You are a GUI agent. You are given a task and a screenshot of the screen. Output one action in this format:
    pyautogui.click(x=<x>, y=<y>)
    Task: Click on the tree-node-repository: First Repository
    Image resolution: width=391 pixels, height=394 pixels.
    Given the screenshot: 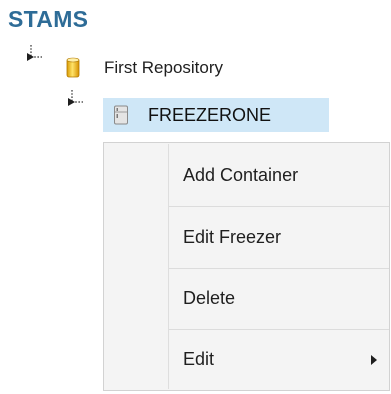 What is the action you would take?
    pyautogui.click(x=144, y=68)
    